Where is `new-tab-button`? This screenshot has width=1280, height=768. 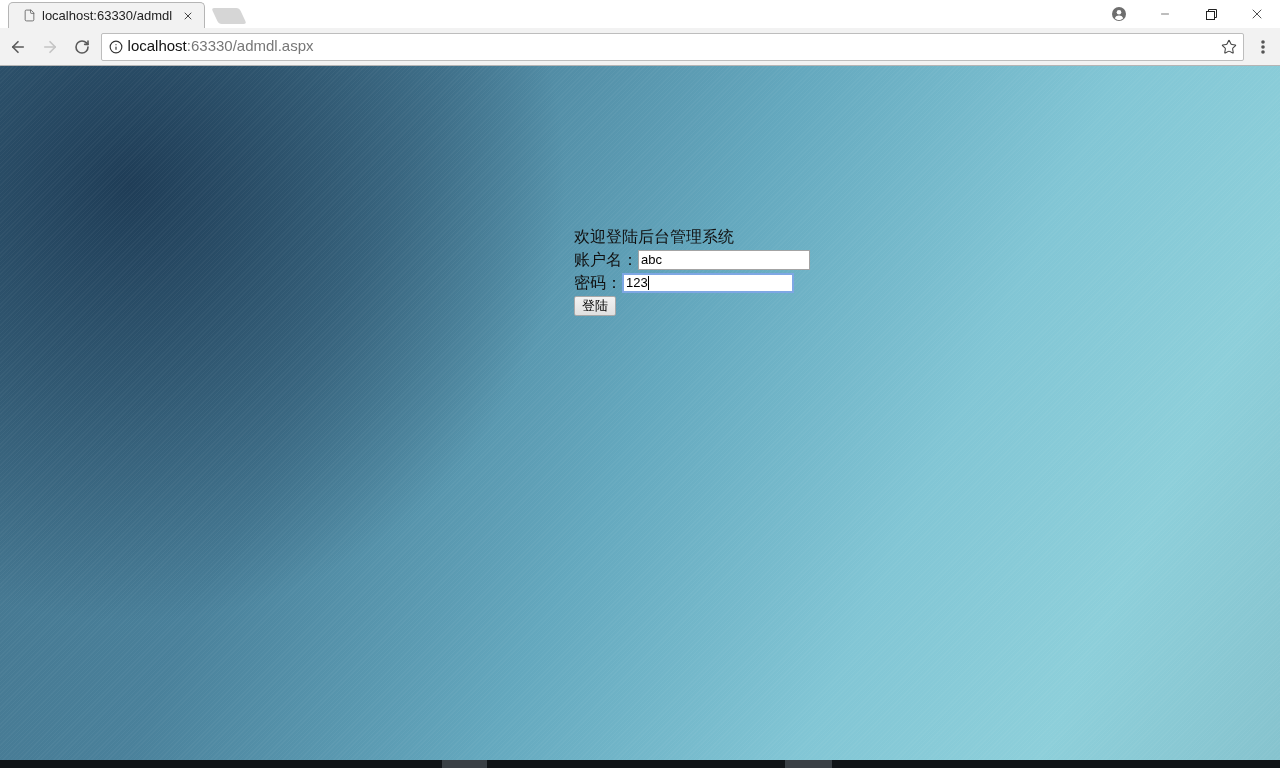 new-tab-button is located at coordinates (229, 16).